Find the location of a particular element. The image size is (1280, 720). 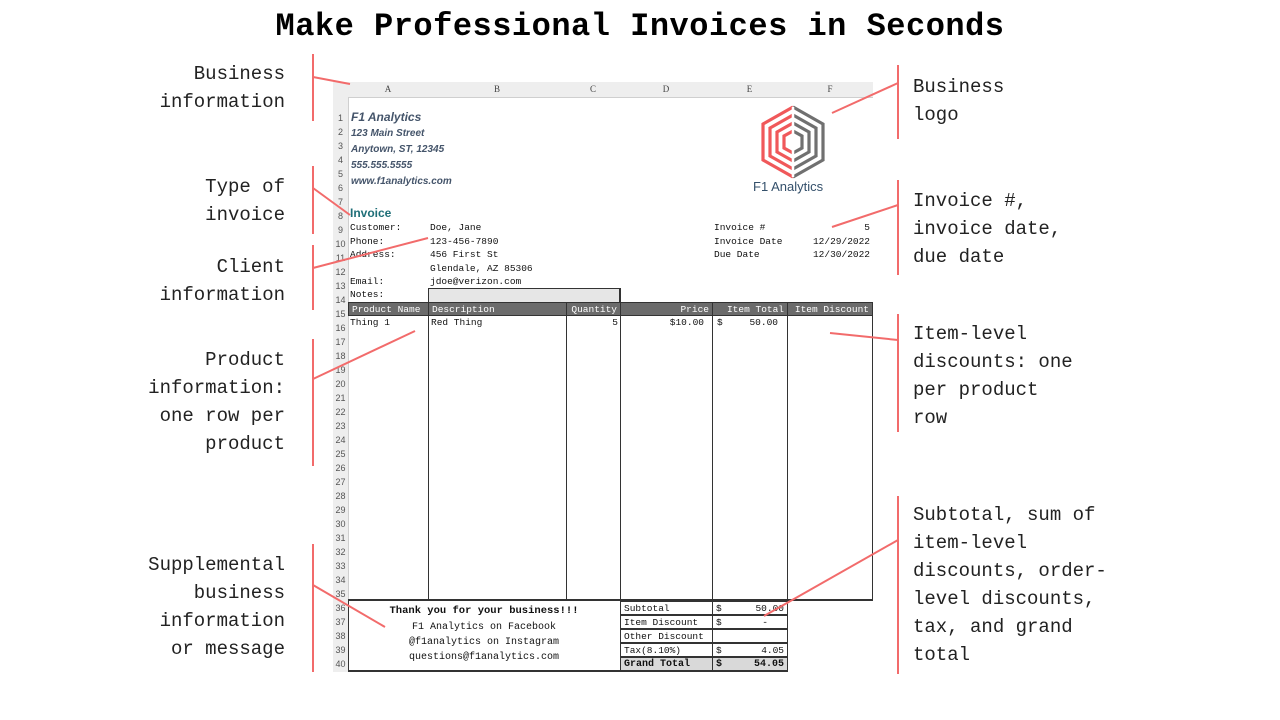

row-number: 12 is located at coordinates (340, 272).